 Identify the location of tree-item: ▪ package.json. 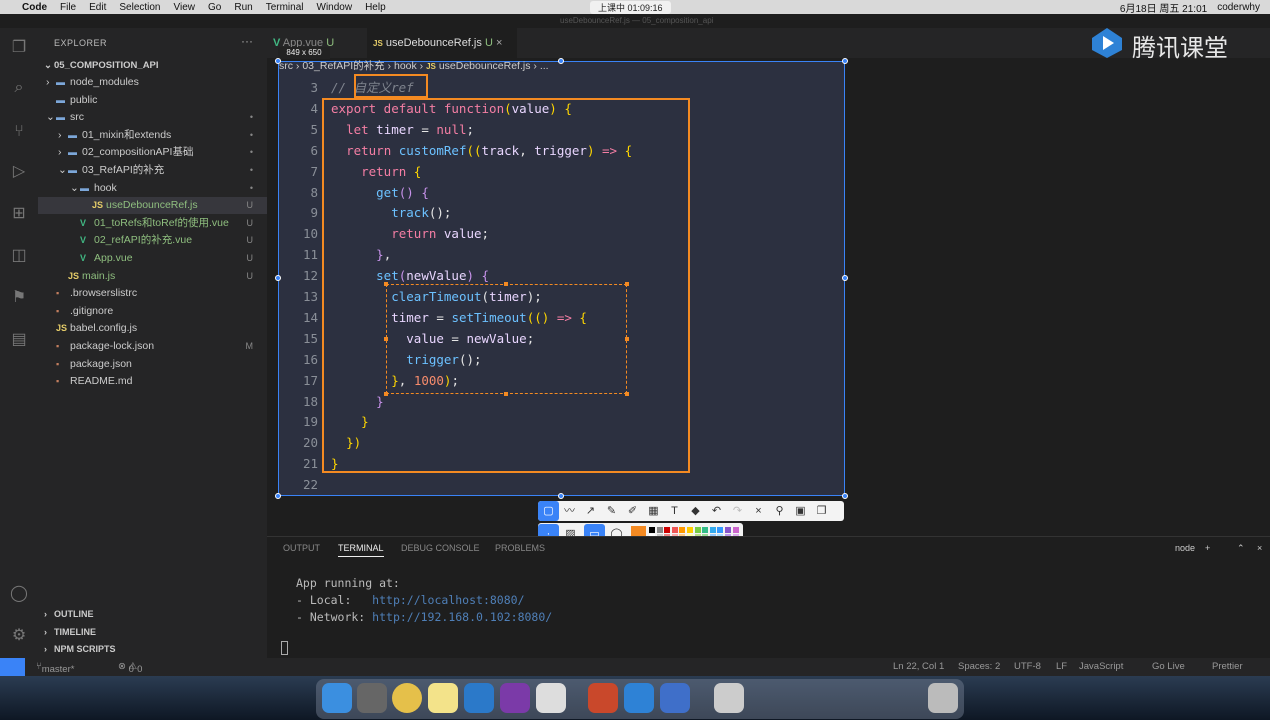
(152, 364).